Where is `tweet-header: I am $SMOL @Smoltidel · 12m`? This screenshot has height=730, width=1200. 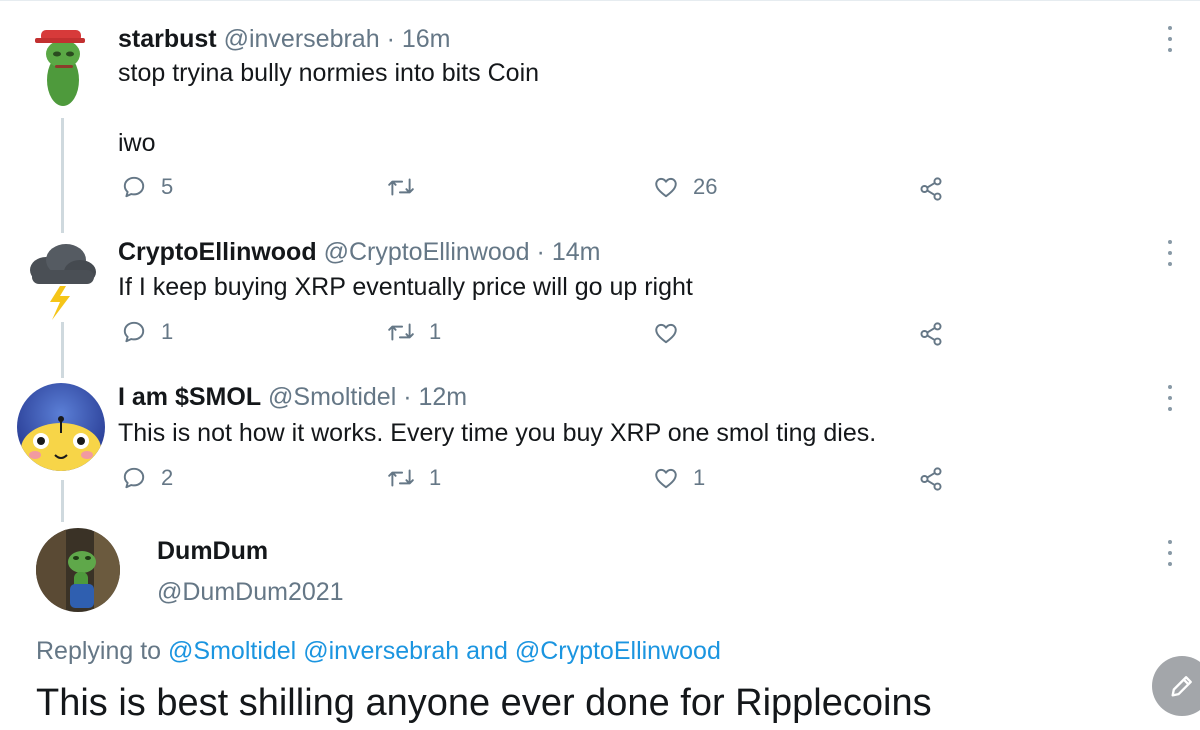 tweet-header: I am $SMOL @Smoltidel · 12m is located at coordinates (292, 397).